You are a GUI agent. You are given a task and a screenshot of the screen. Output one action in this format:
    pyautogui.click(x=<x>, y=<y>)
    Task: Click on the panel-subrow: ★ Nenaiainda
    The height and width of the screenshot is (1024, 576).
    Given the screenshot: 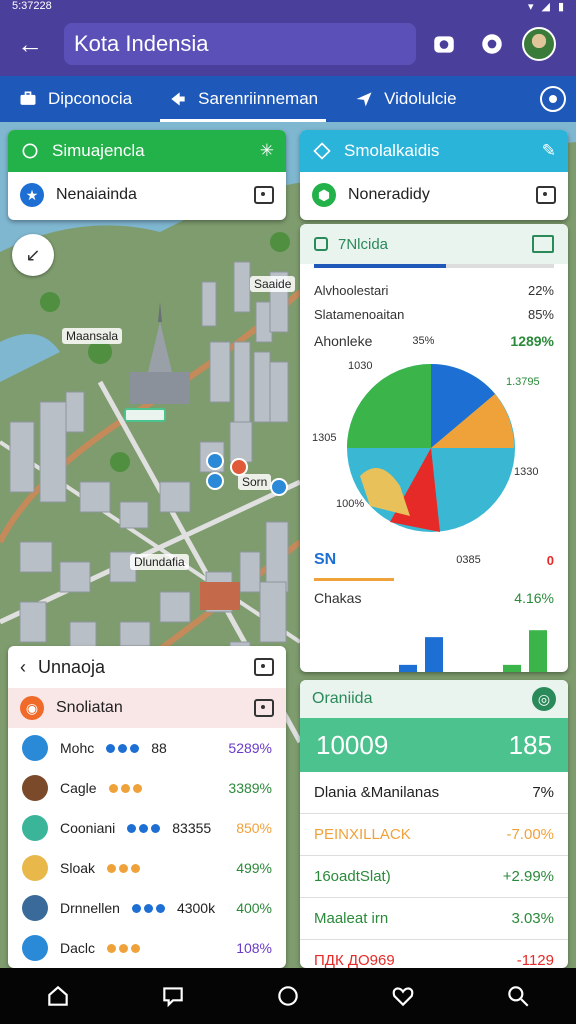 What is the action you would take?
    pyautogui.click(x=147, y=195)
    